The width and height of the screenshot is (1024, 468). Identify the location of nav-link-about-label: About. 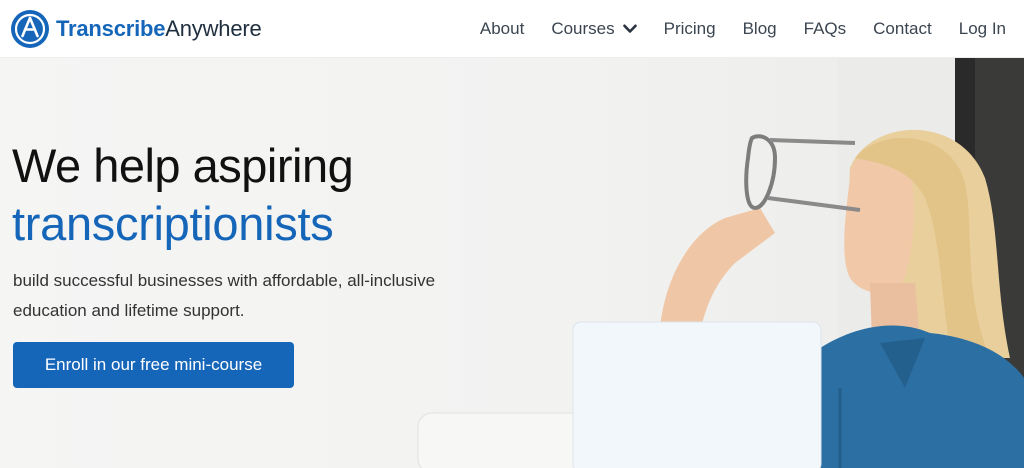
(502, 28).